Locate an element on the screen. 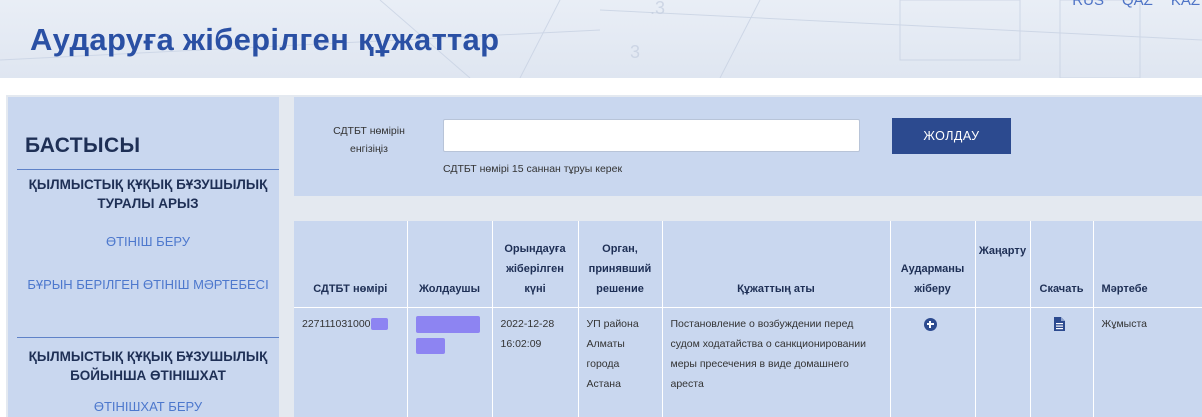  lang-qaz-link: QAZ is located at coordinates (1137, 6).